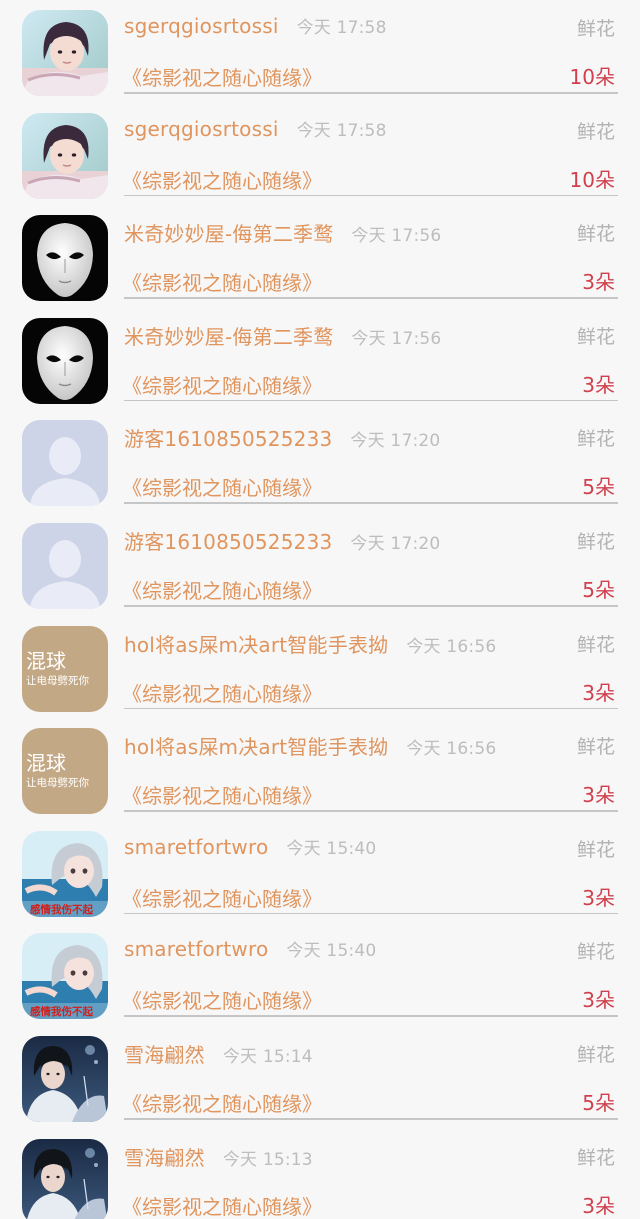 The height and width of the screenshot is (1219, 640). What do you see at coordinates (196, 949) in the screenshot?
I see `sender-username-text: smaretfortwro` at bounding box center [196, 949].